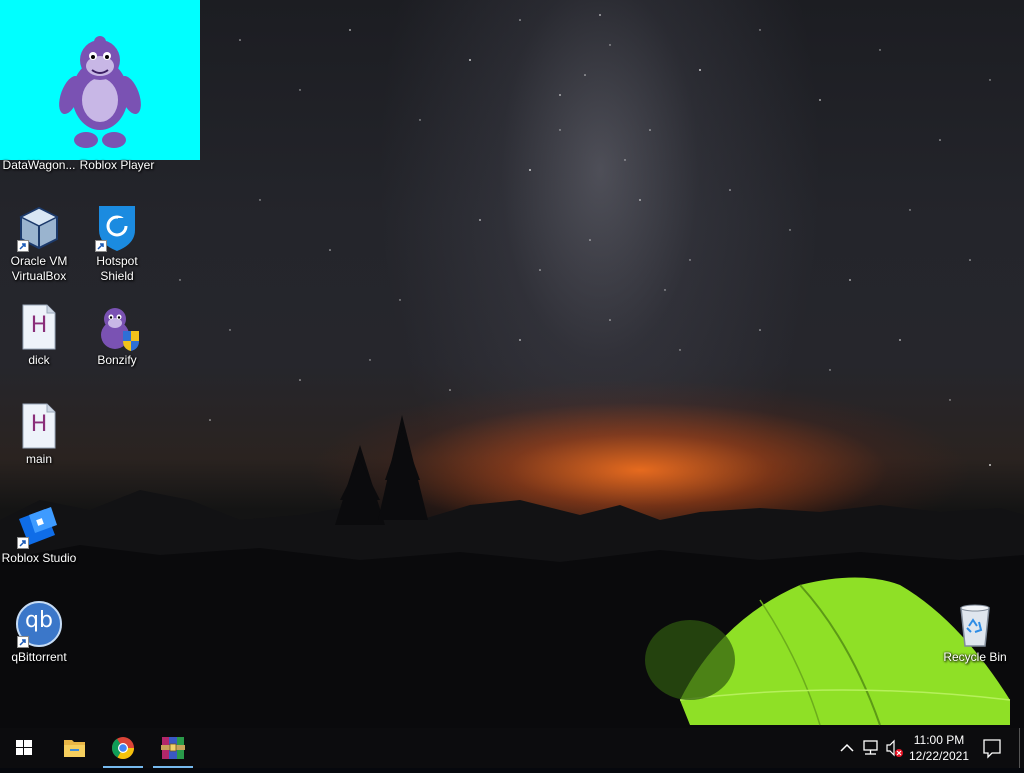 The width and height of the screenshot is (1024, 773). I want to click on desktop-icon-virtualbox: Oracle VM VirtualBox, so click(39, 244).